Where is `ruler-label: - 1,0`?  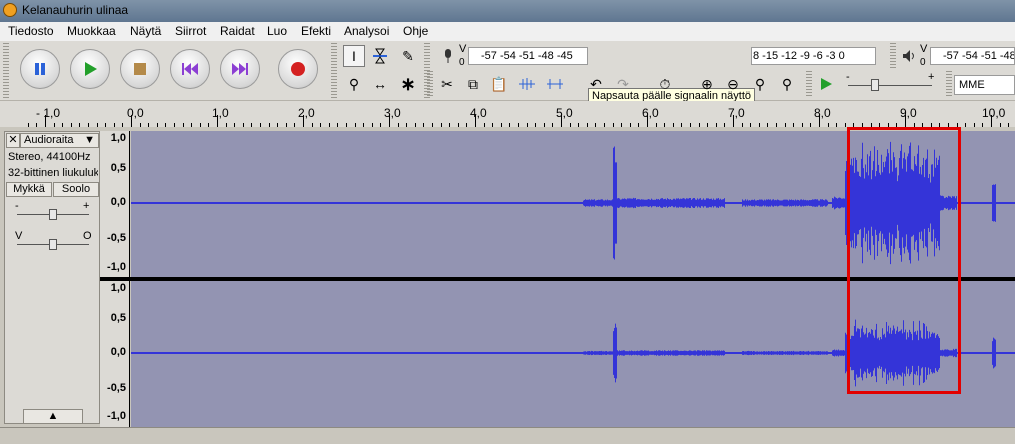
ruler-label: - 1,0 is located at coordinates (48, 113).